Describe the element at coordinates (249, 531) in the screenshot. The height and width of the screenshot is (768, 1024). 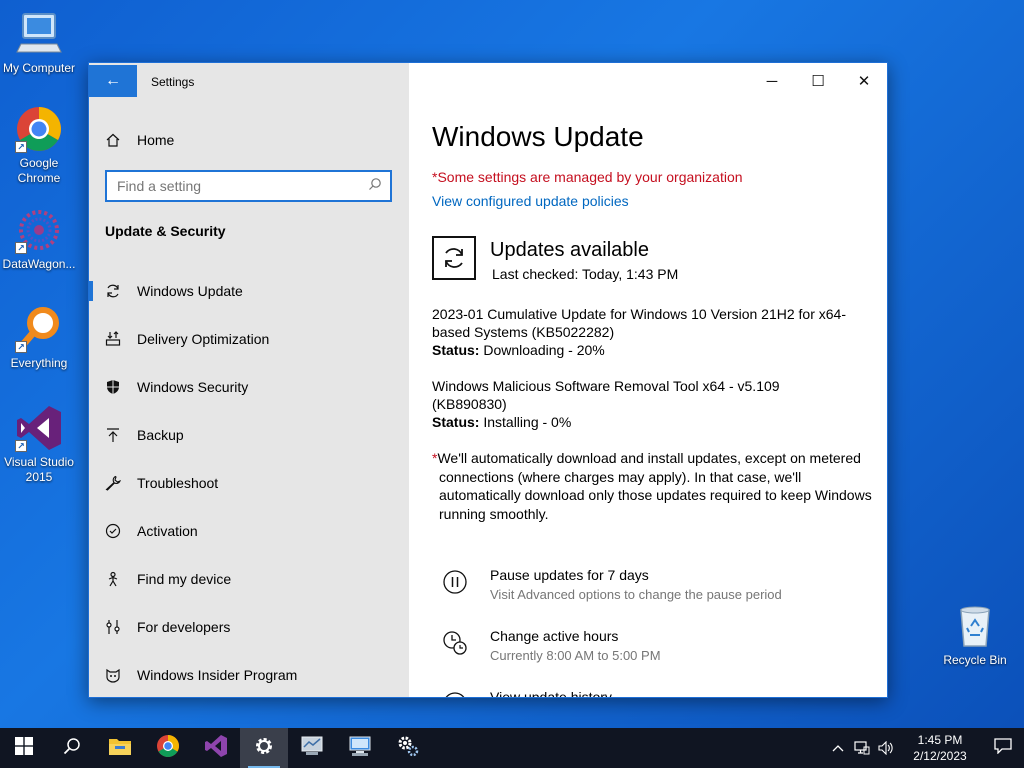
I see `sidebar-item-activation: Activation` at that location.